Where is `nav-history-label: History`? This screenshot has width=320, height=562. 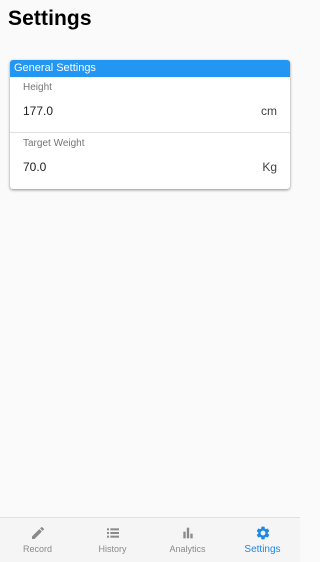 nav-history-label: History is located at coordinates (112, 549).